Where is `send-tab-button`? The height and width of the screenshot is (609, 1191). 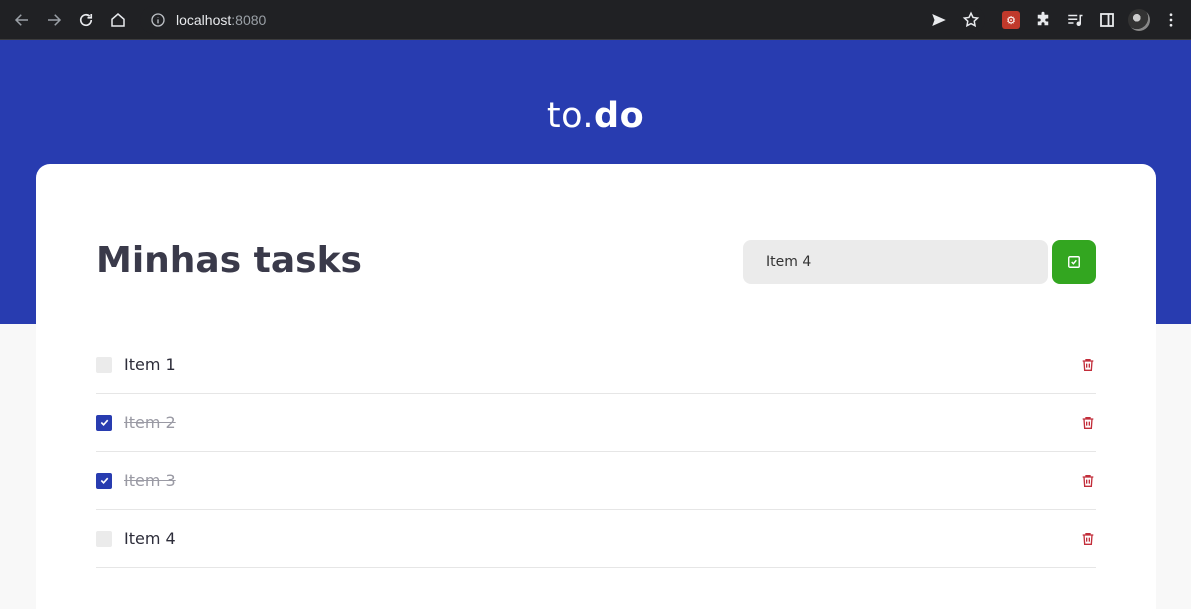
send-tab-button is located at coordinates (939, 20).